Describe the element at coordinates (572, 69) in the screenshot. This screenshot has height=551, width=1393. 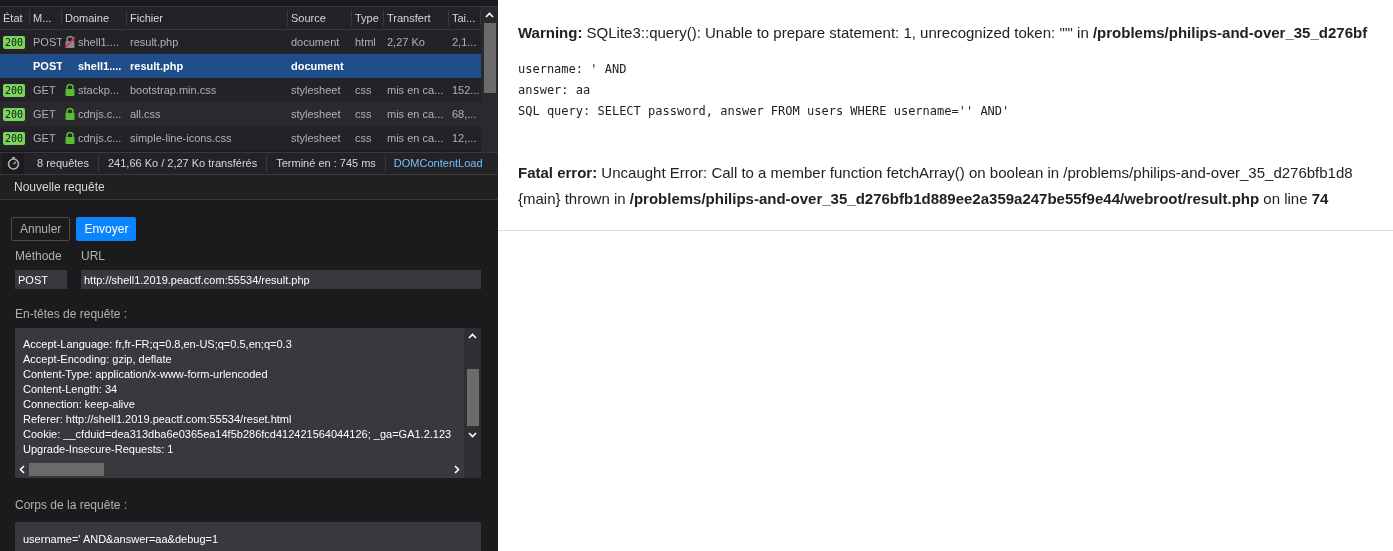
I see `debug-line: username: ' AND` at that location.